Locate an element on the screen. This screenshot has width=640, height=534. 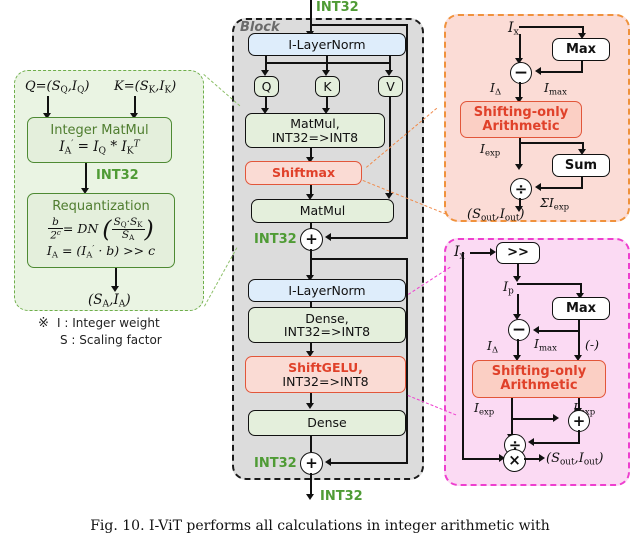
node-dense-1: Dense, INT32=>INT8 is located at coordinates (327, 325).